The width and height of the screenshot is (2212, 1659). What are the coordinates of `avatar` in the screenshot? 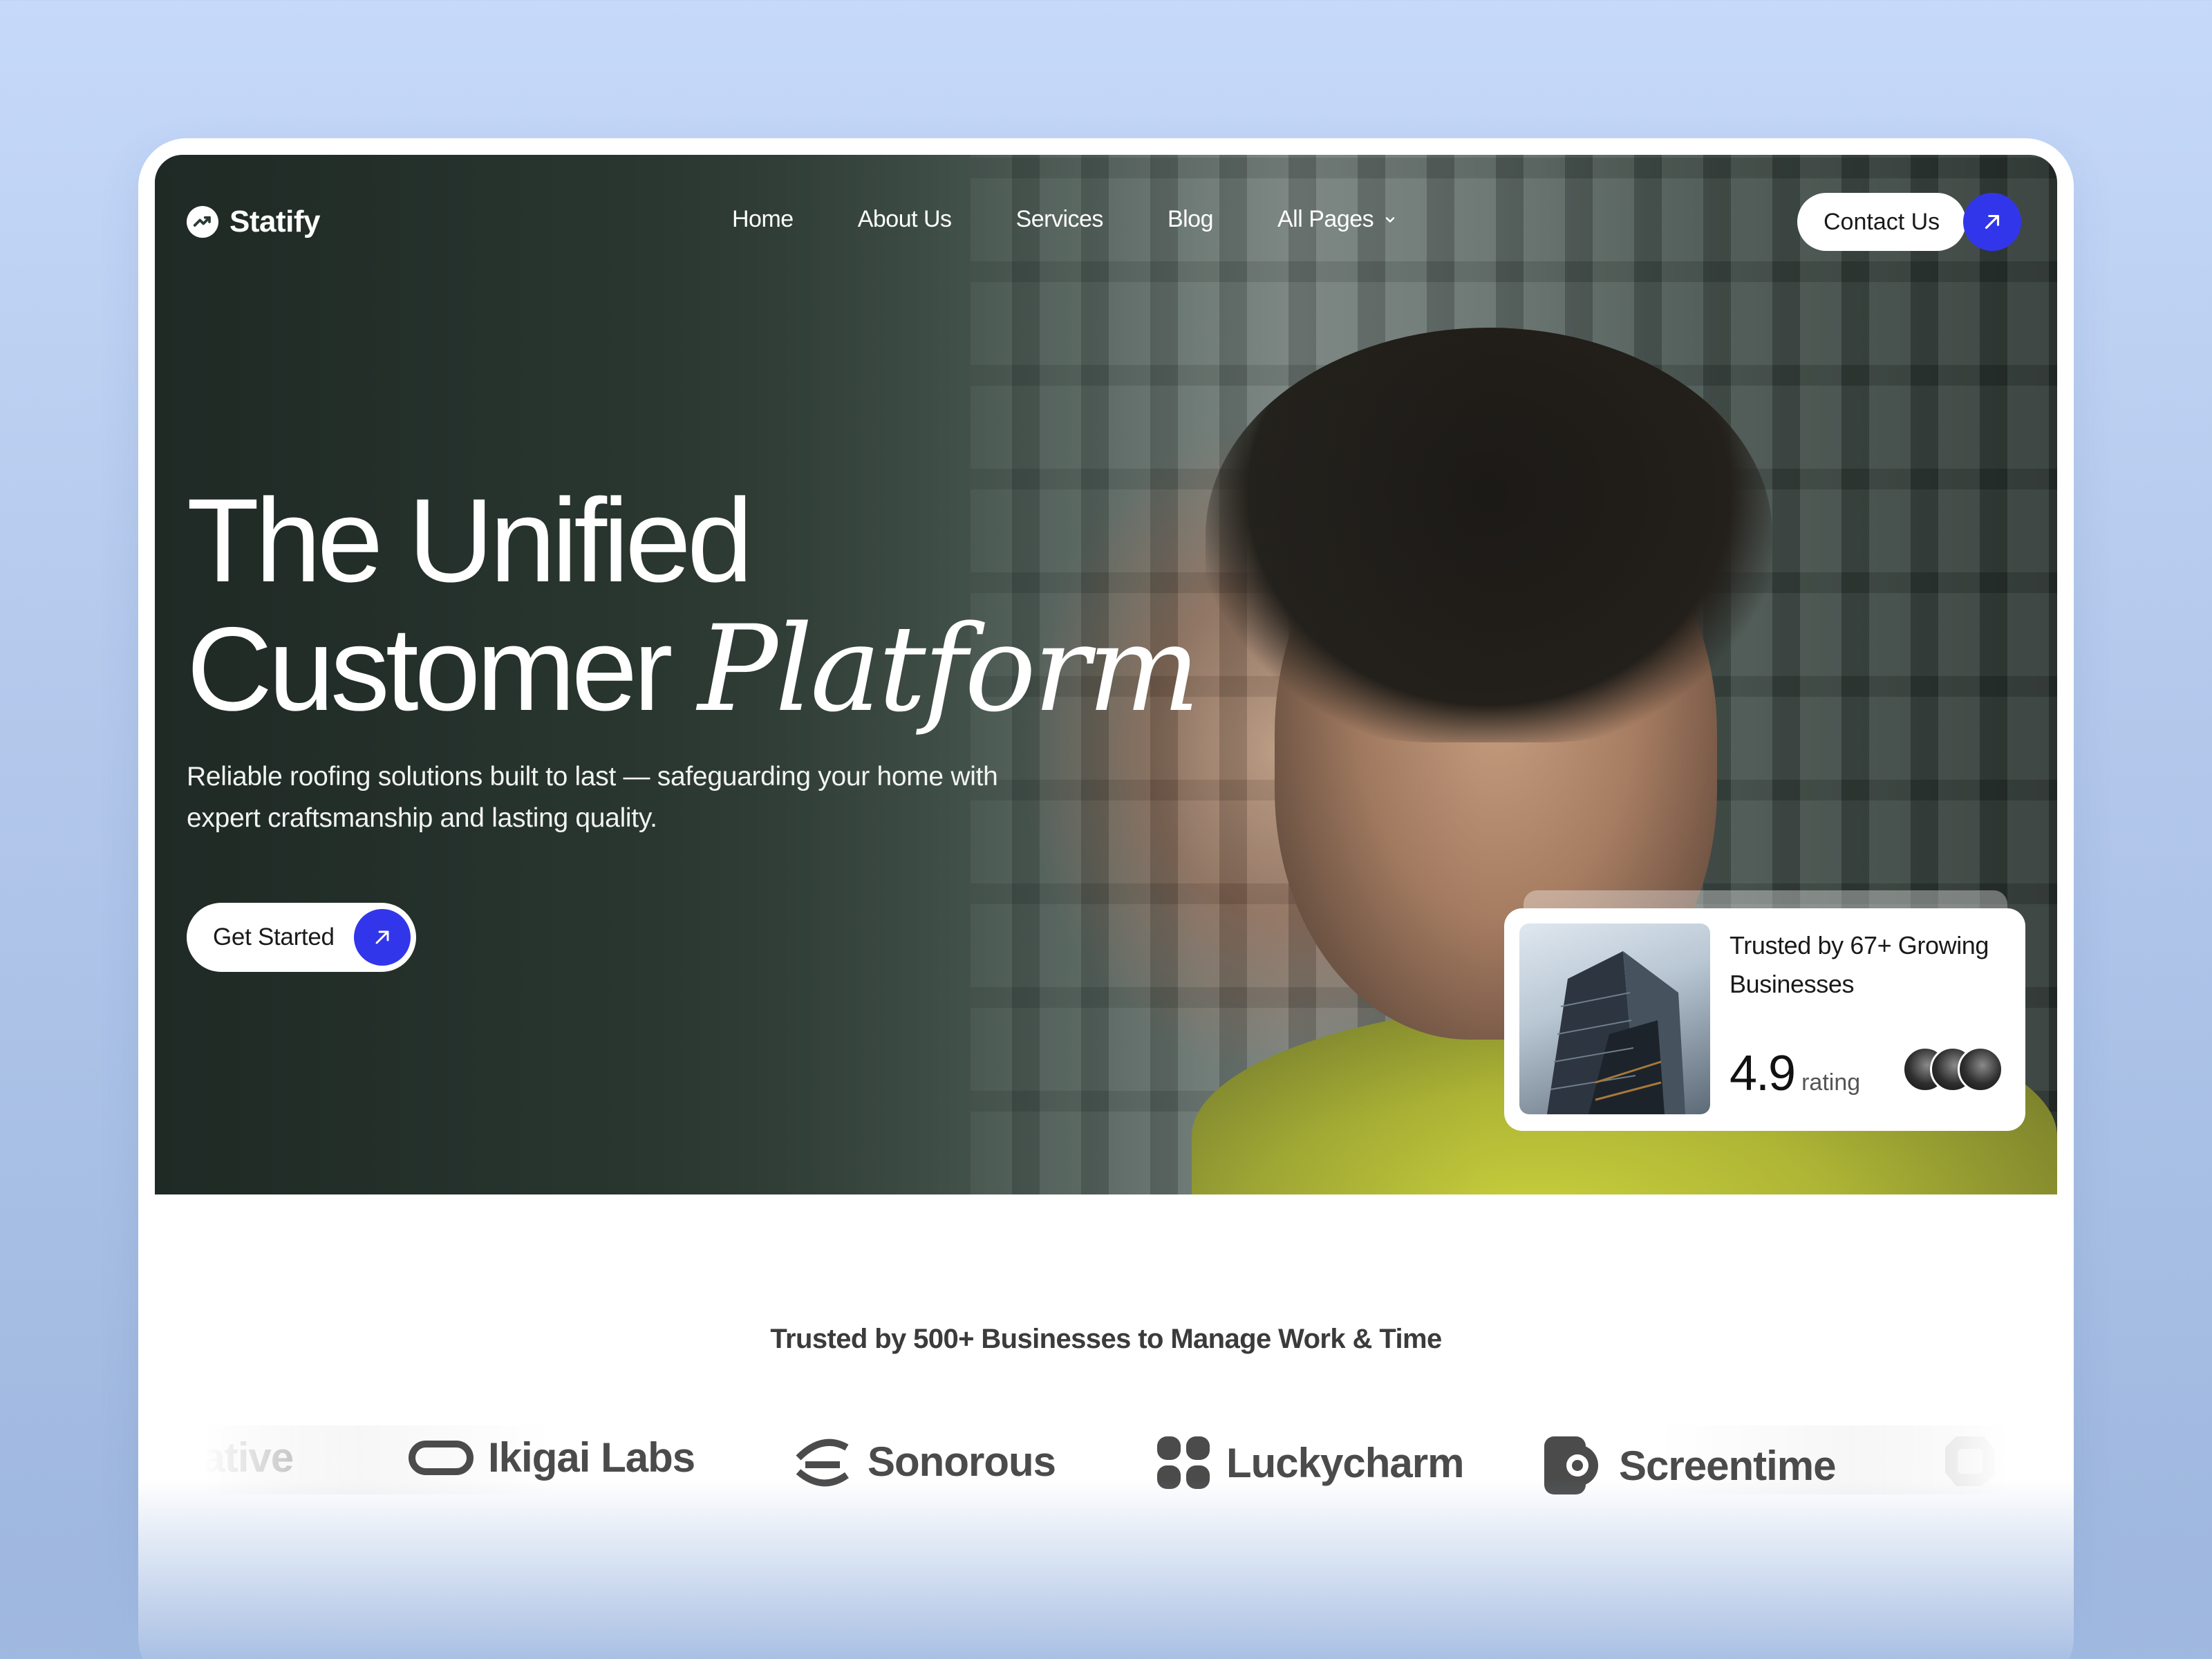 It's located at (1980, 1070).